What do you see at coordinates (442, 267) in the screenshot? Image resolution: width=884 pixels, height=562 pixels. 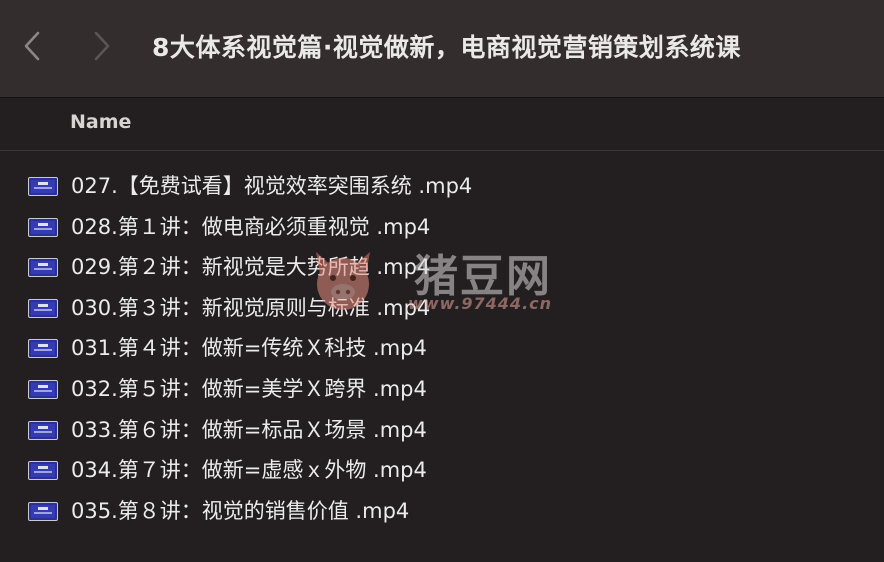 I see `file-row: 029.第２讲：新视觉是大势所趋 .mp4` at bounding box center [442, 267].